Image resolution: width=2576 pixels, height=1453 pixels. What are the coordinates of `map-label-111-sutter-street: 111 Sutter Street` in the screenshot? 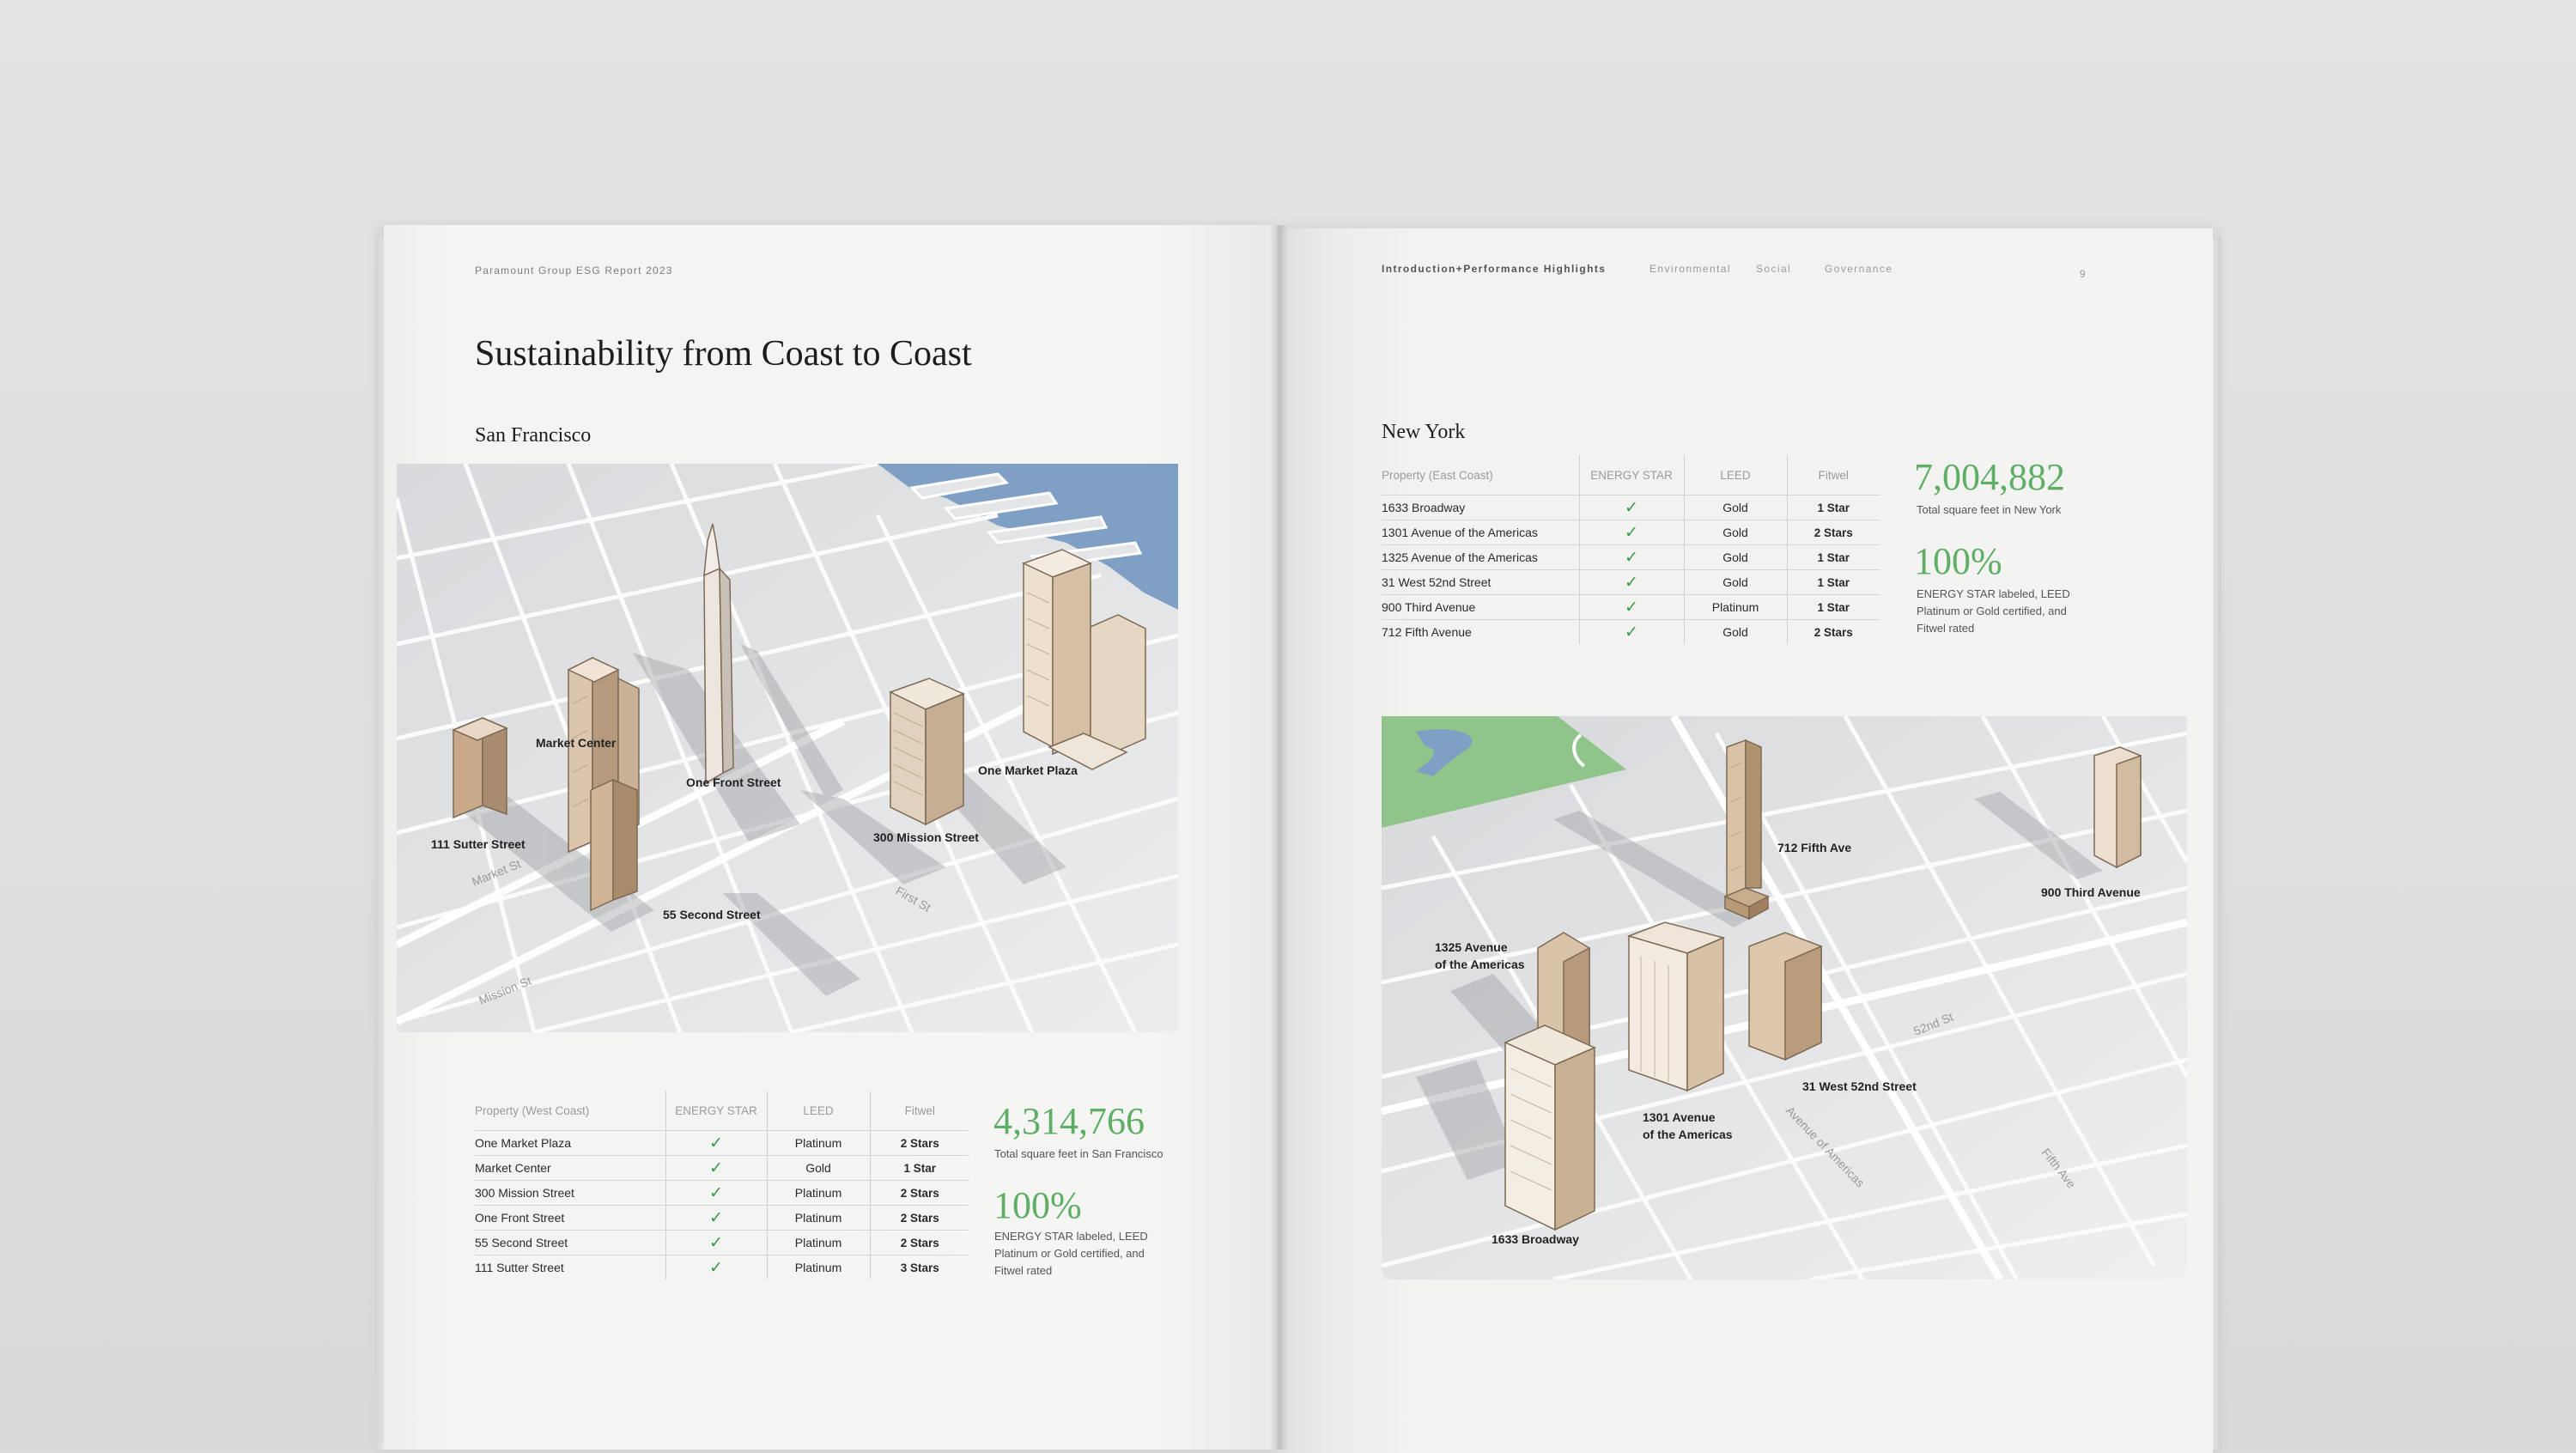 It's located at (479, 844).